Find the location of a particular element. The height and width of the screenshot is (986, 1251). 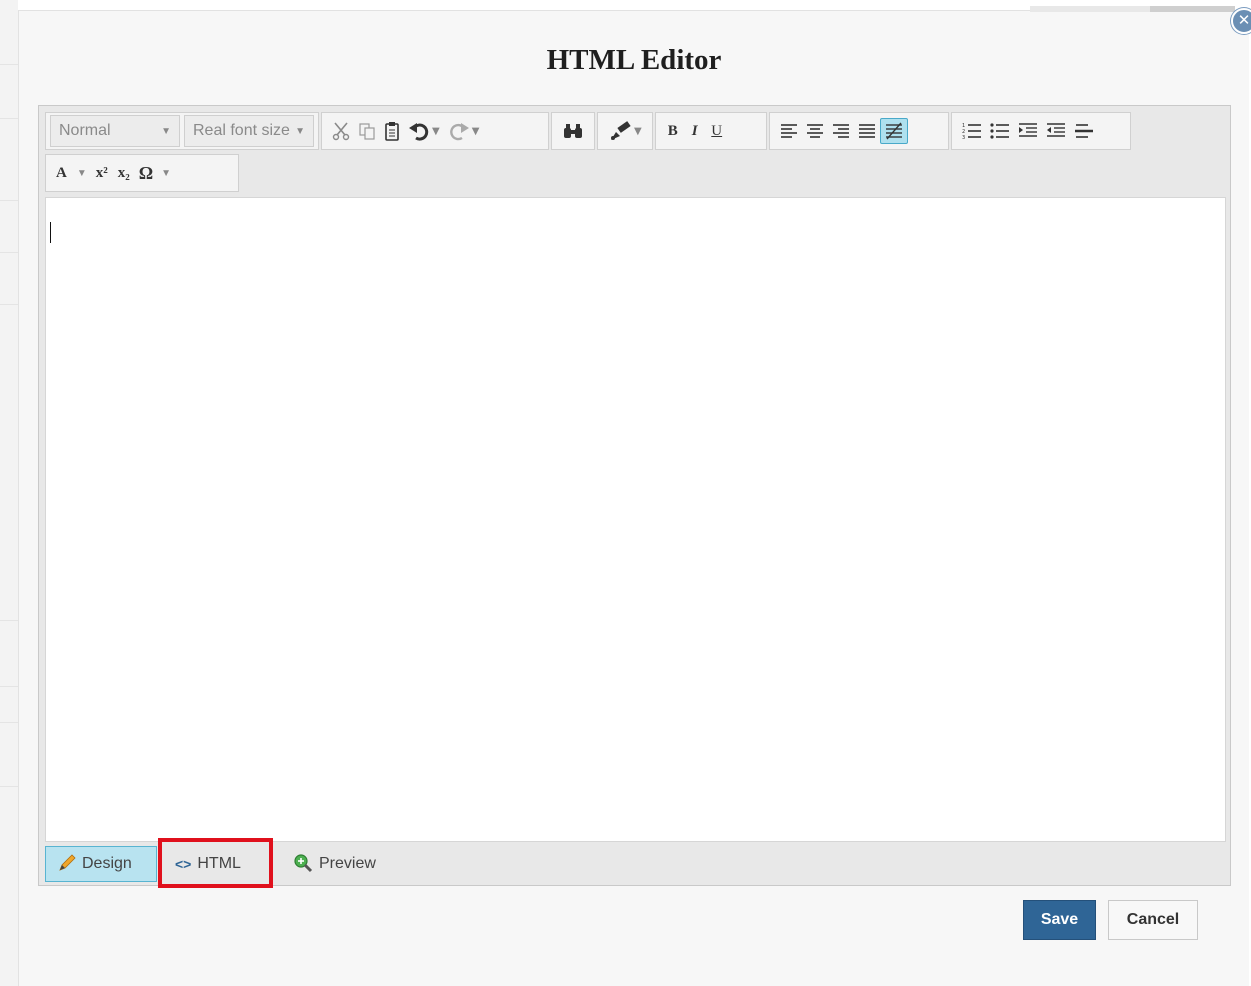

outdent-button is located at coordinates (1056, 131).